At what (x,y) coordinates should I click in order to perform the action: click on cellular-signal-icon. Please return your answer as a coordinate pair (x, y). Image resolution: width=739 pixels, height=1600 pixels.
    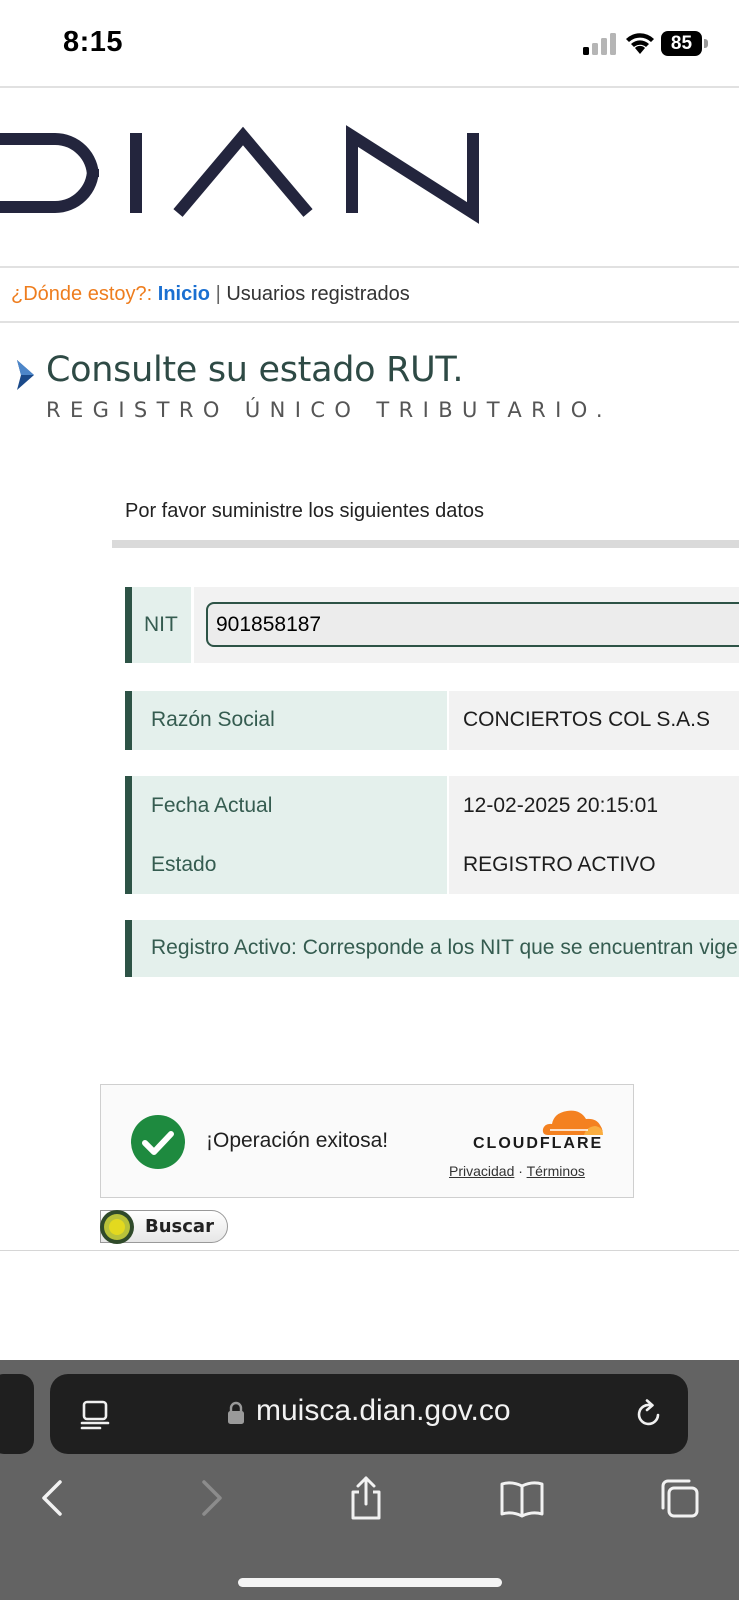
    Looking at the image, I should click on (599, 44).